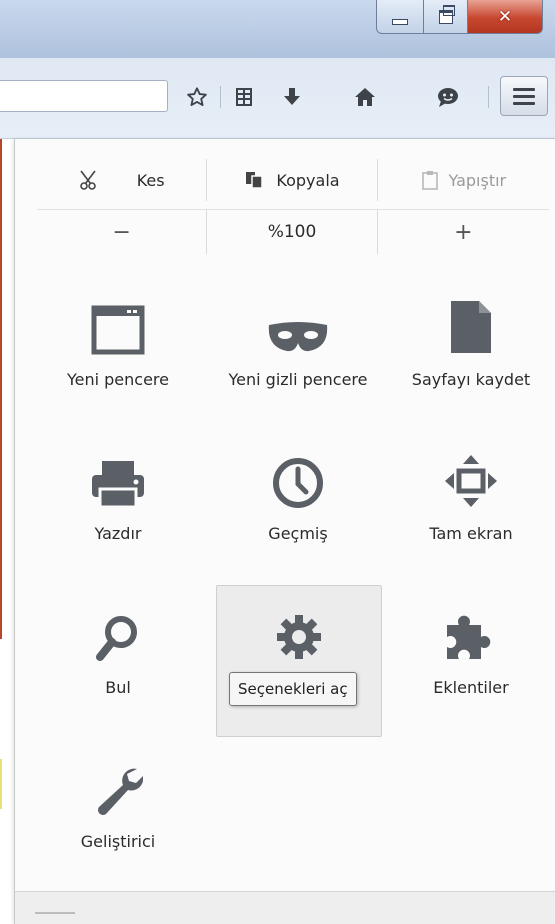  What do you see at coordinates (471, 355) in the screenshot?
I see `save-page-button: Sayfayı kaydet` at bounding box center [471, 355].